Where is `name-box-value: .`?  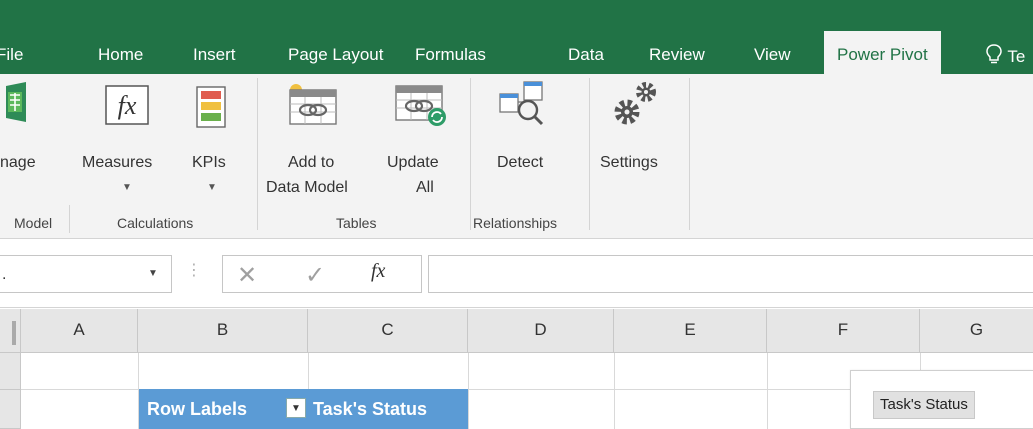 name-box-value: . is located at coordinates (4, 274).